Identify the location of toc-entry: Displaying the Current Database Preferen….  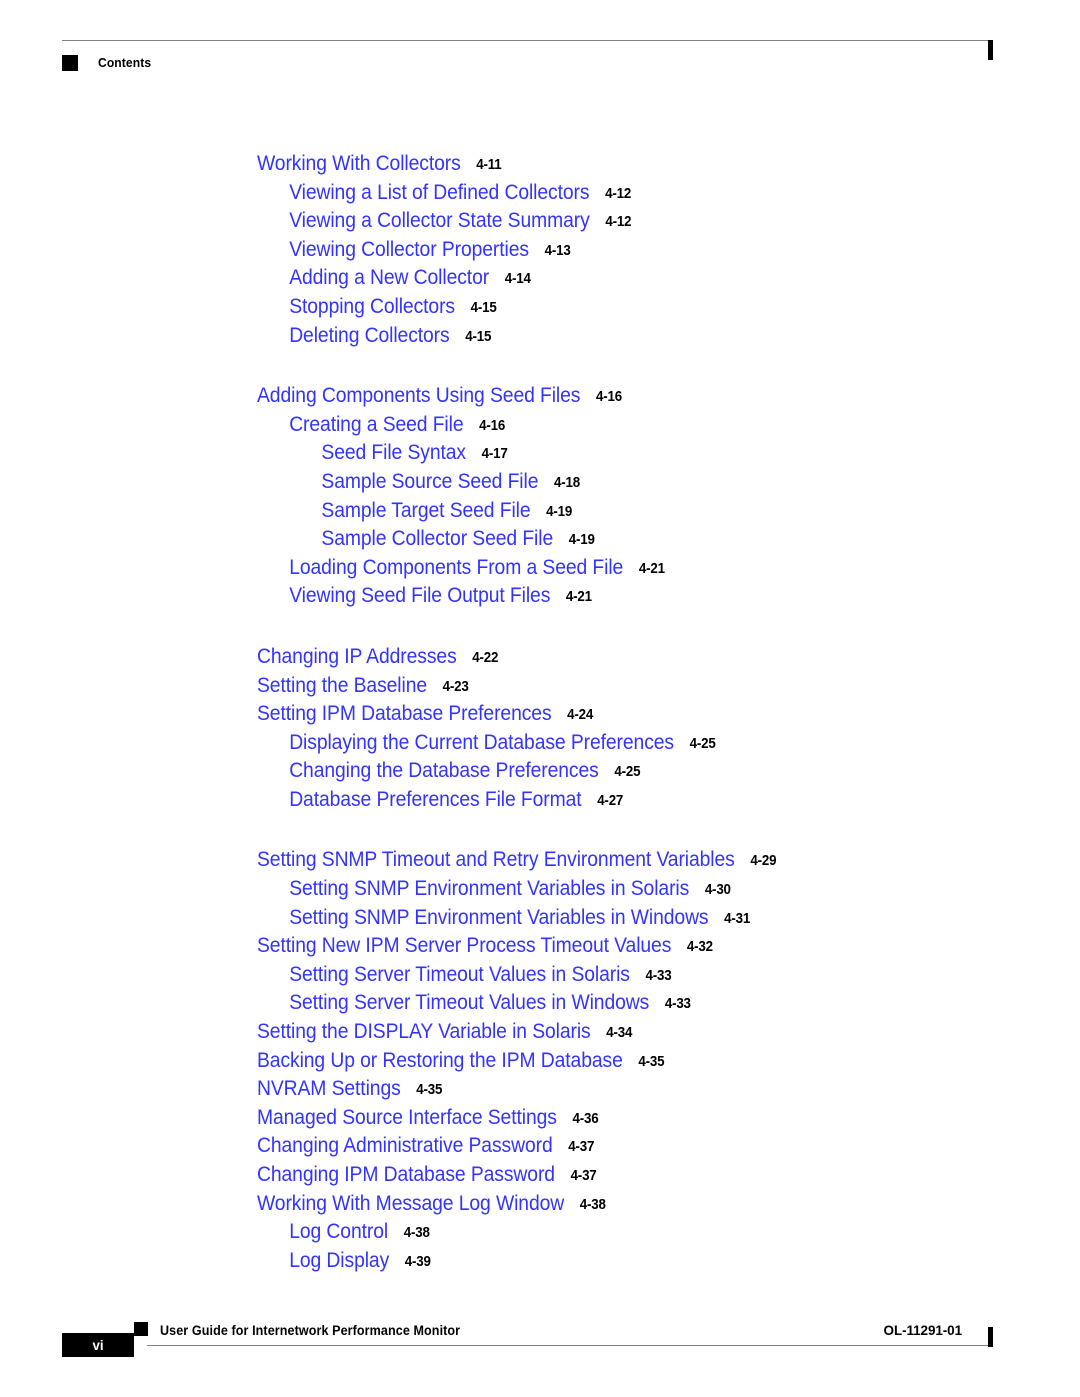
(606, 745).